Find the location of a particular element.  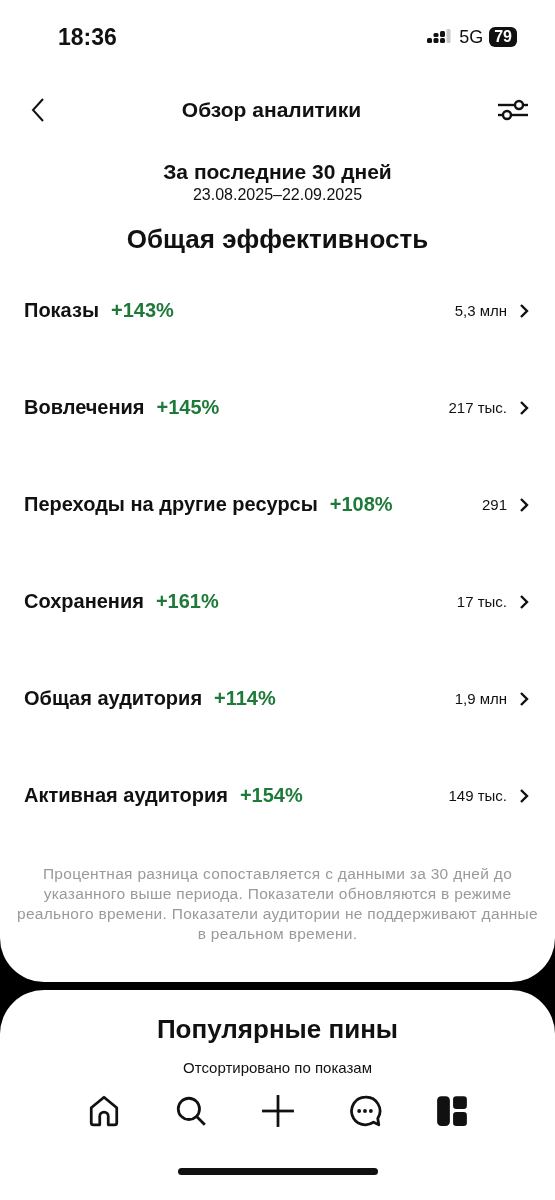

metric-change: +145% is located at coordinates (188, 407).